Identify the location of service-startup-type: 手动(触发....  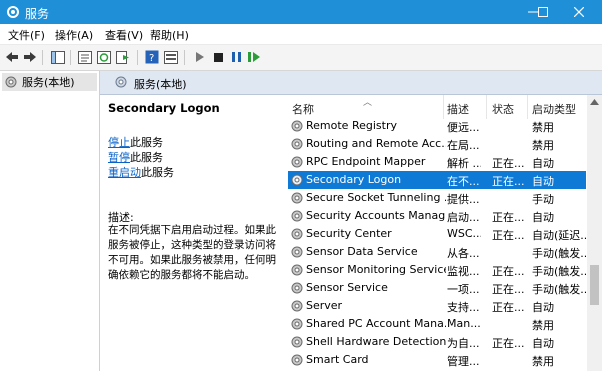
(559, 271).